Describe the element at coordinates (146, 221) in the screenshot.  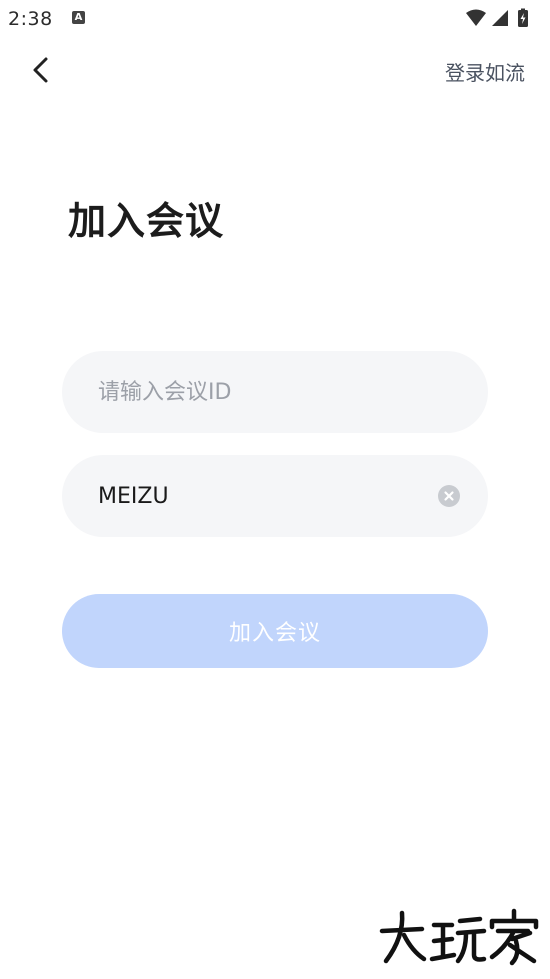
I see `page-title: 加入会议` at that location.